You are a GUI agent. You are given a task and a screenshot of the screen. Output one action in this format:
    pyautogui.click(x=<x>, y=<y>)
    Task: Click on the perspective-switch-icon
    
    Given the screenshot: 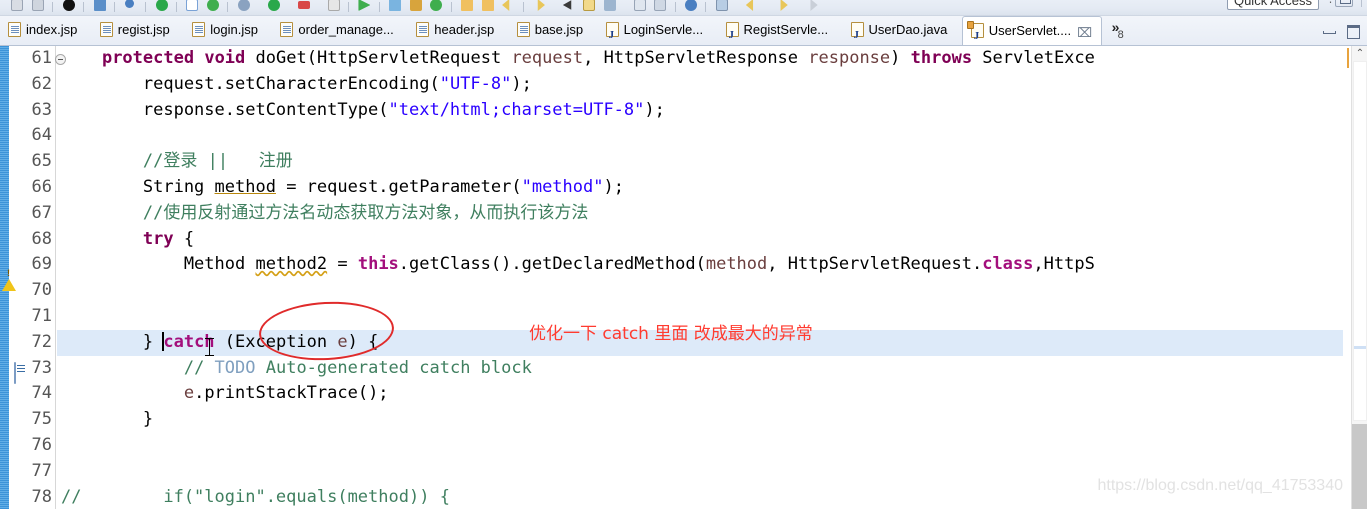 What is the action you would take?
    pyautogui.click(x=722, y=6)
    